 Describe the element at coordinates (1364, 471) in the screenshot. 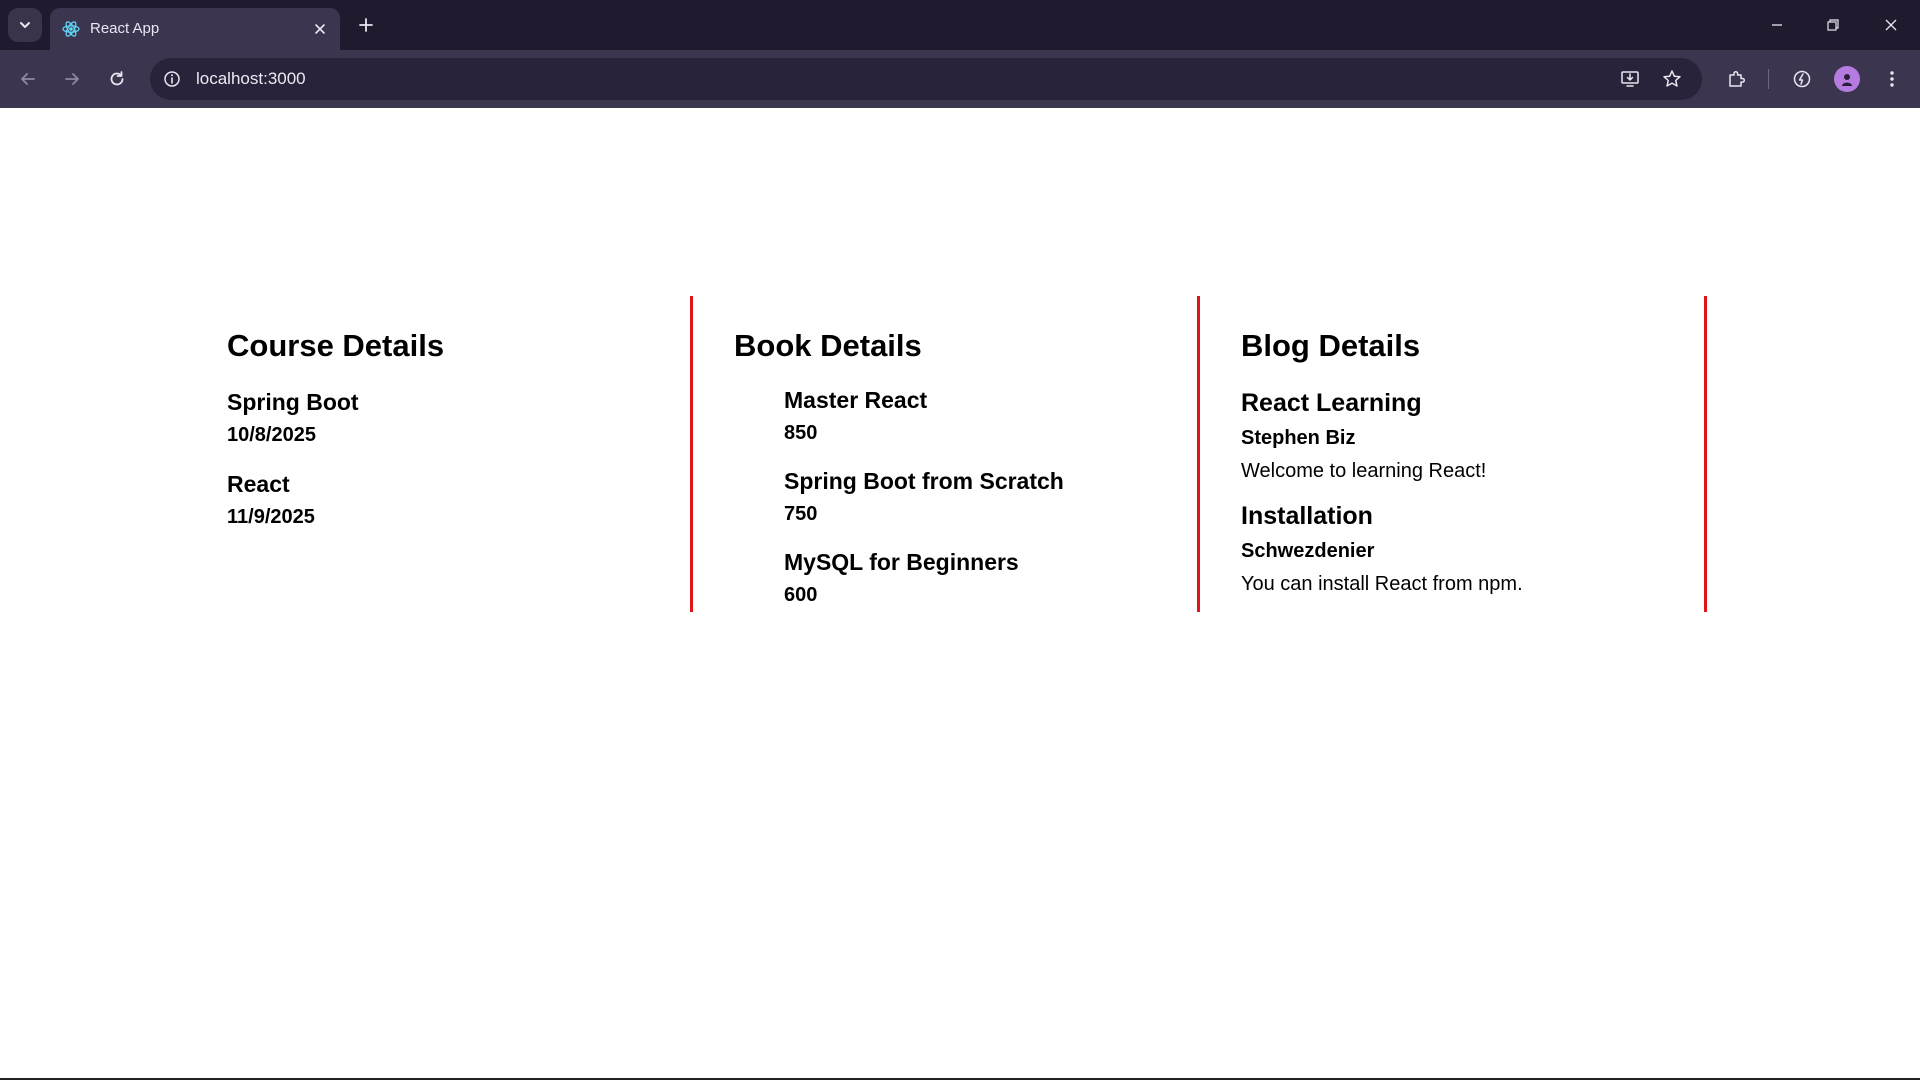

I see `blog-content: Welcome to learning React!` at that location.